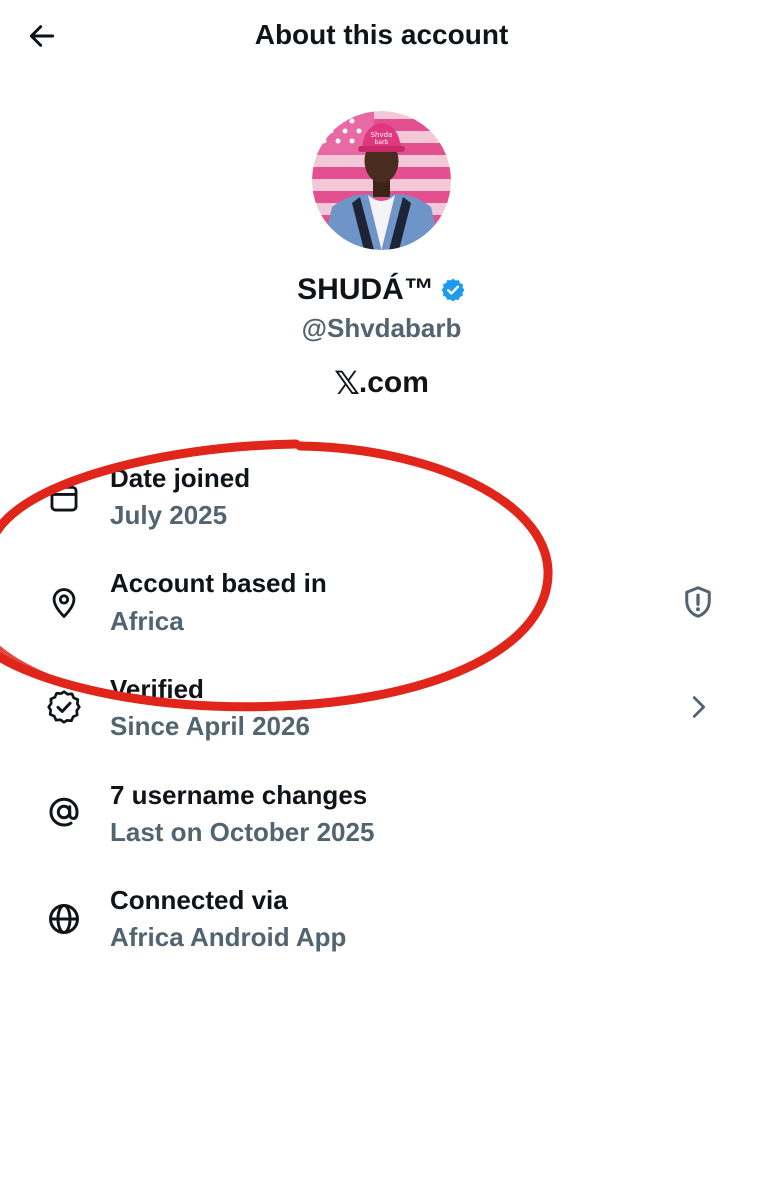 The width and height of the screenshot is (763, 1200). What do you see at coordinates (698, 602) in the screenshot?
I see `shield-alert-icon` at bounding box center [698, 602].